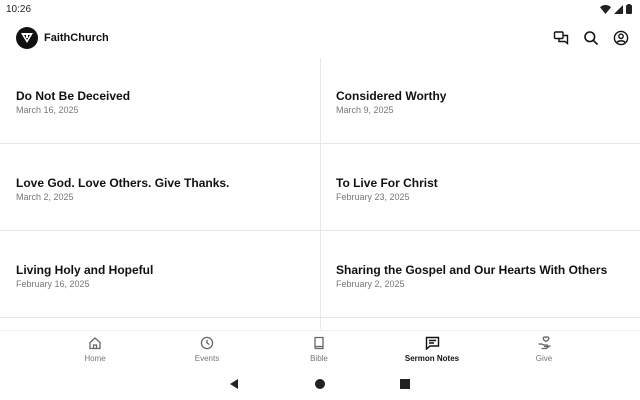 This screenshot has height=400, width=640. I want to click on nav-label: Sermon Notes, so click(432, 358).